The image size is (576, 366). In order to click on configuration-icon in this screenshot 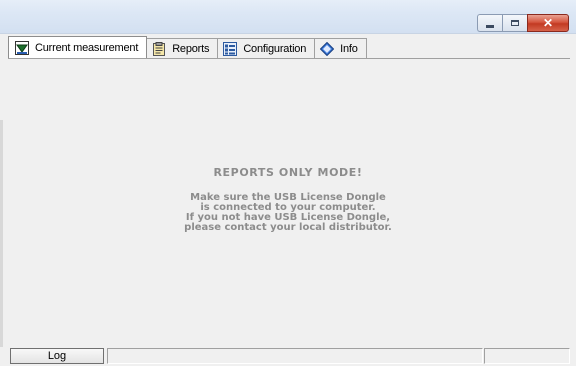, I will do `click(230, 48)`.